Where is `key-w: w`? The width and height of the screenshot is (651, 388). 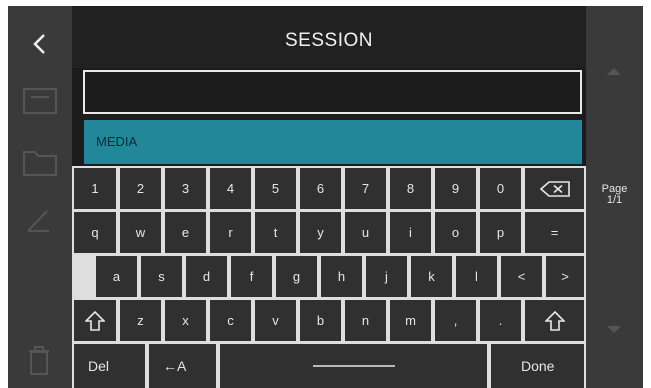 key-w: w is located at coordinates (140, 232).